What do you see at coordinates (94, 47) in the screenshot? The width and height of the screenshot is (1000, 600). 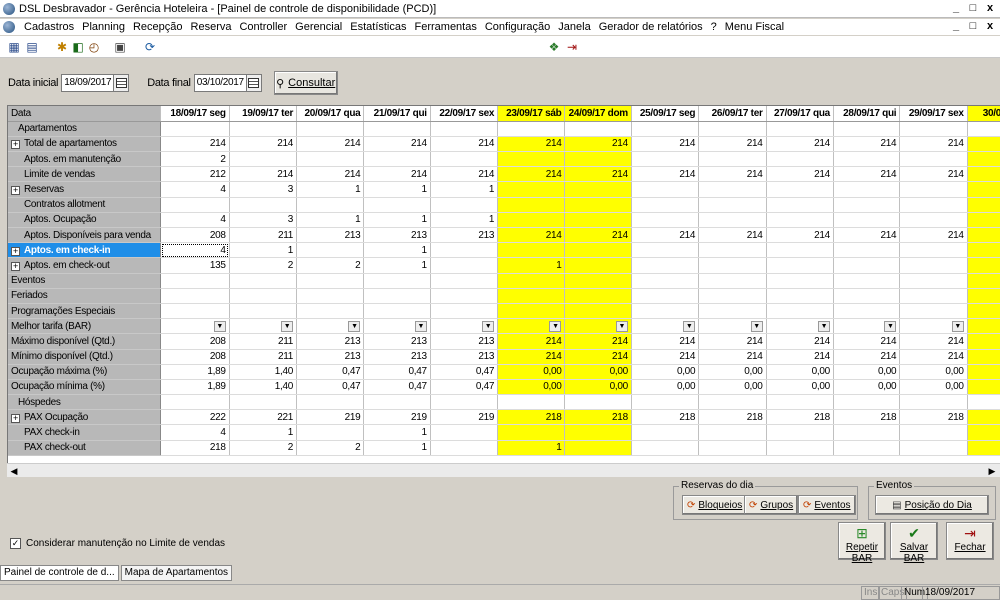 I see `clock-icon: ◴` at bounding box center [94, 47].